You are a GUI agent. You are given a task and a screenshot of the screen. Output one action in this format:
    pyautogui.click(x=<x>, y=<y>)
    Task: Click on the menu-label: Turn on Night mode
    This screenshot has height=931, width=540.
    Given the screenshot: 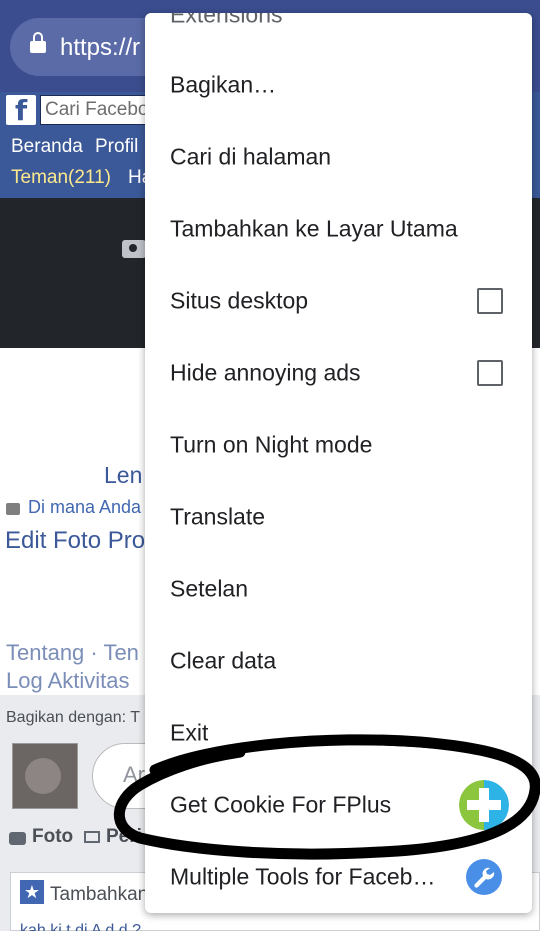 What is the action you would take?
    pyautogui.click(x=271, y=444)
    